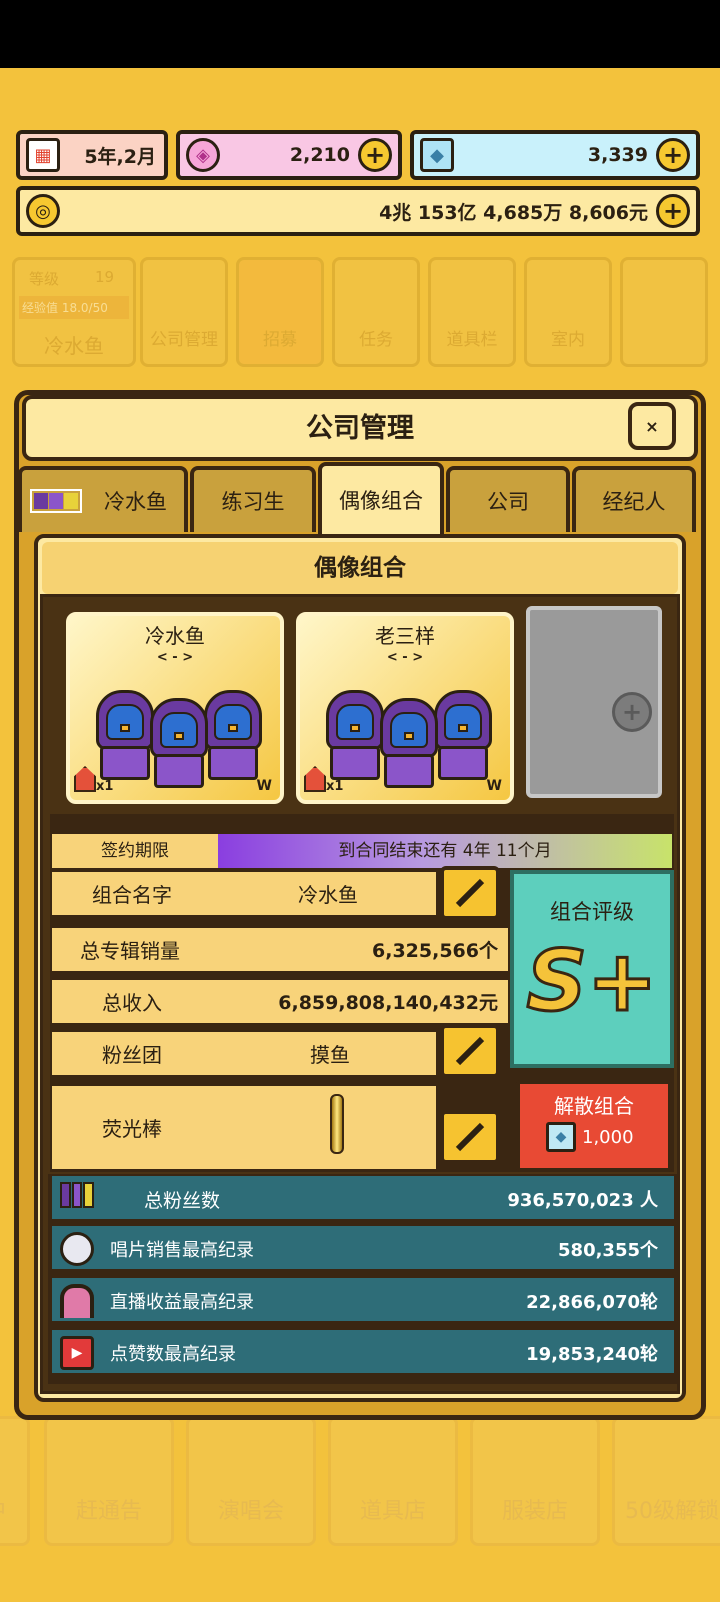  Describe the element at coordinates (203, 155) in the screenshot. I see `pink-gem-icon: ◈` at that location.